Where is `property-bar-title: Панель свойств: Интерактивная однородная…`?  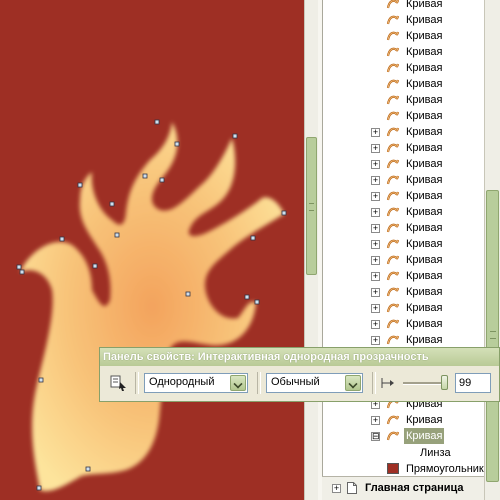
property-bar-title: Панель свойств: Интерактивная однородная… is located at coordinates (299, 357).